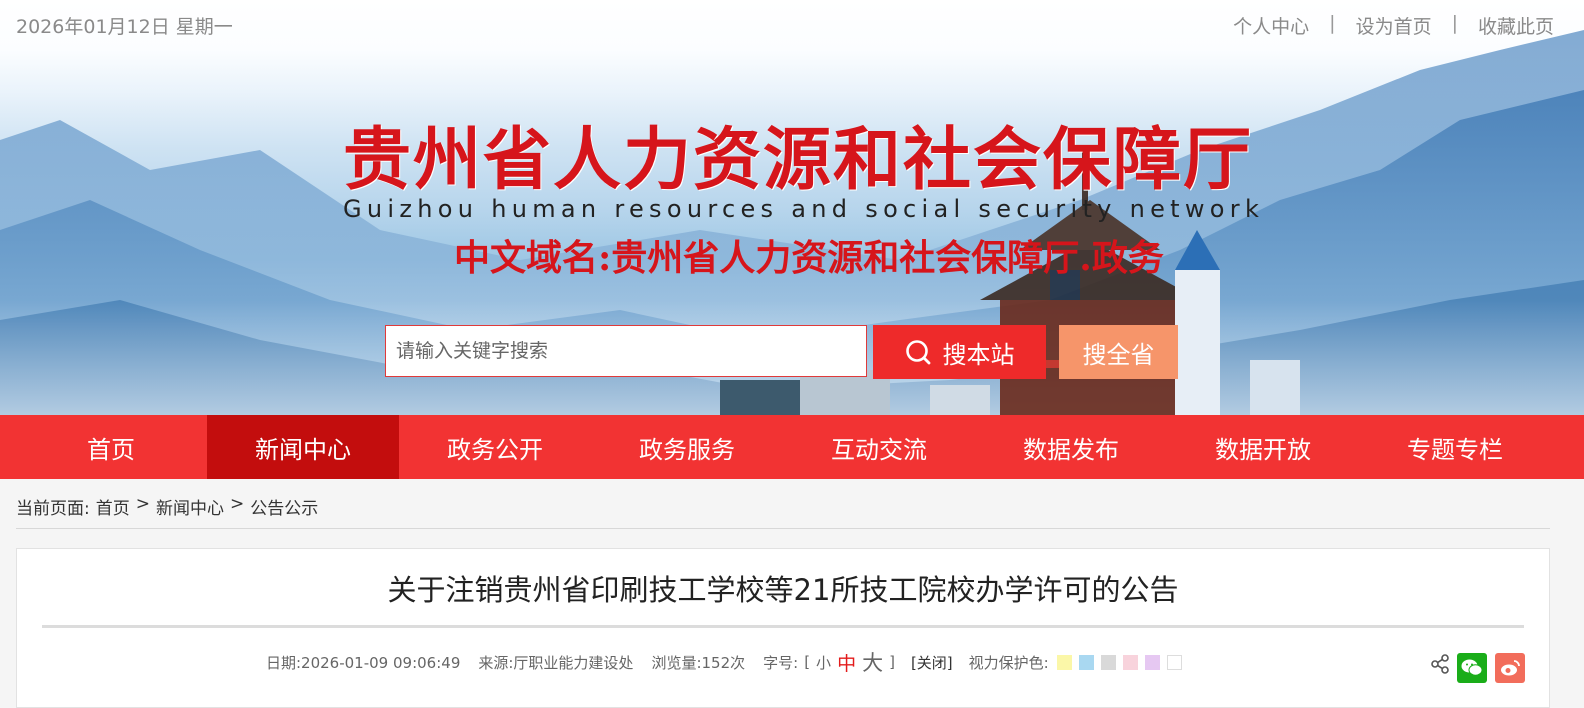  I want to click on breadcrumb-announcements: 公告公示, so click(284, 506).